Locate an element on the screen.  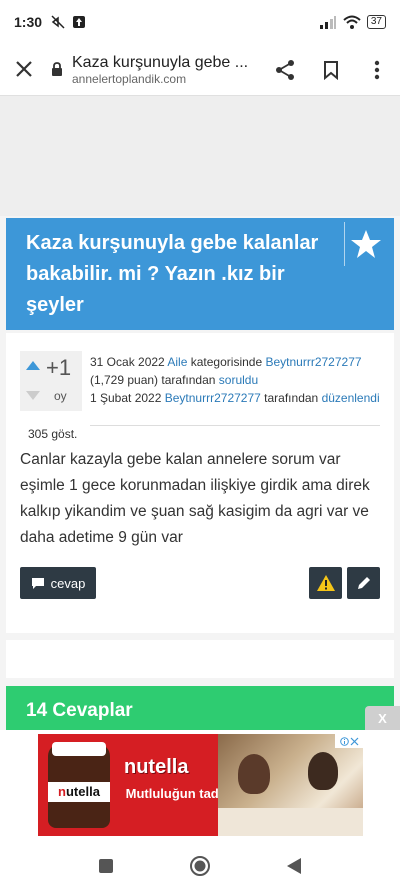
vote-down-icon is located at coordinates (33, 395).